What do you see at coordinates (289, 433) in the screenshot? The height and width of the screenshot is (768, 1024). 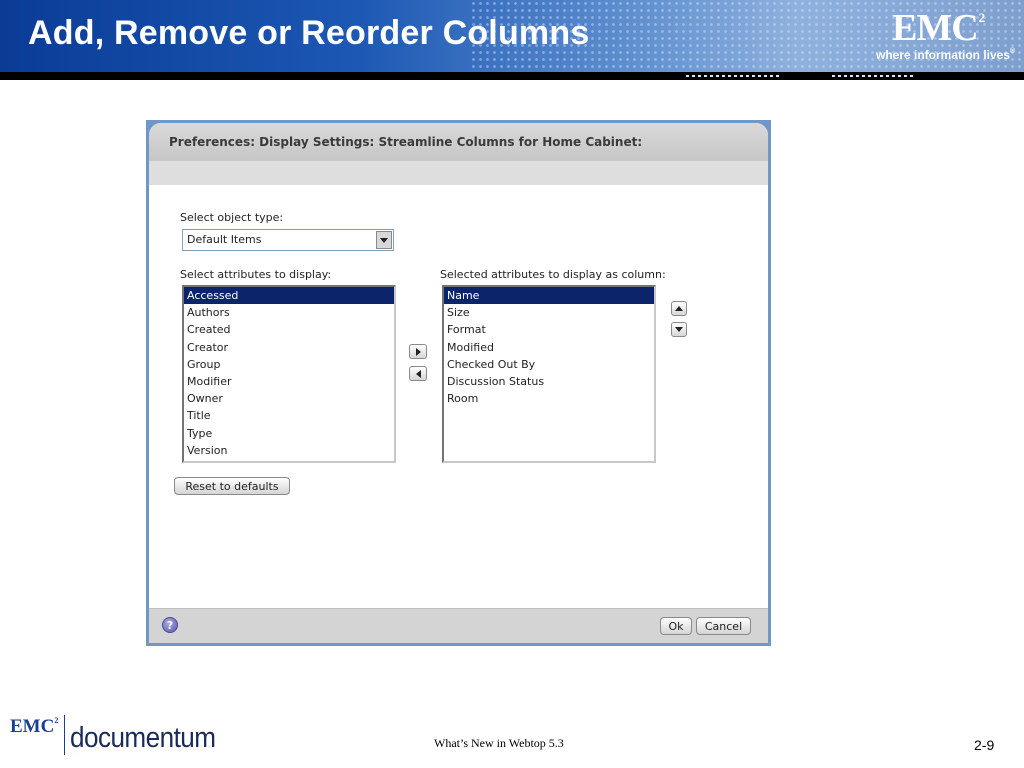 I see `list-item: Type` at bounding box center [289, 433].